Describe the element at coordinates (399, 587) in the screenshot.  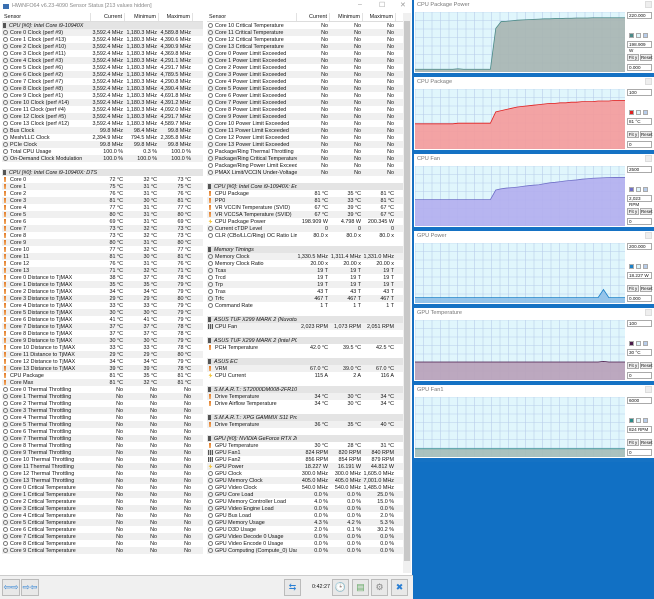
I see `close-sensors-icon: ✖` at that location.